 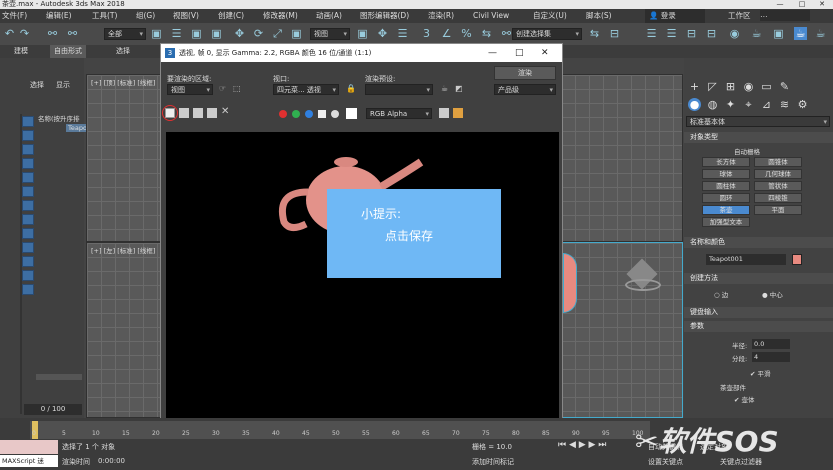 What do you see at coordinates (198, 113) in the screenshot?
I see `clone-frame-icon` at bounding box center [198, 113].